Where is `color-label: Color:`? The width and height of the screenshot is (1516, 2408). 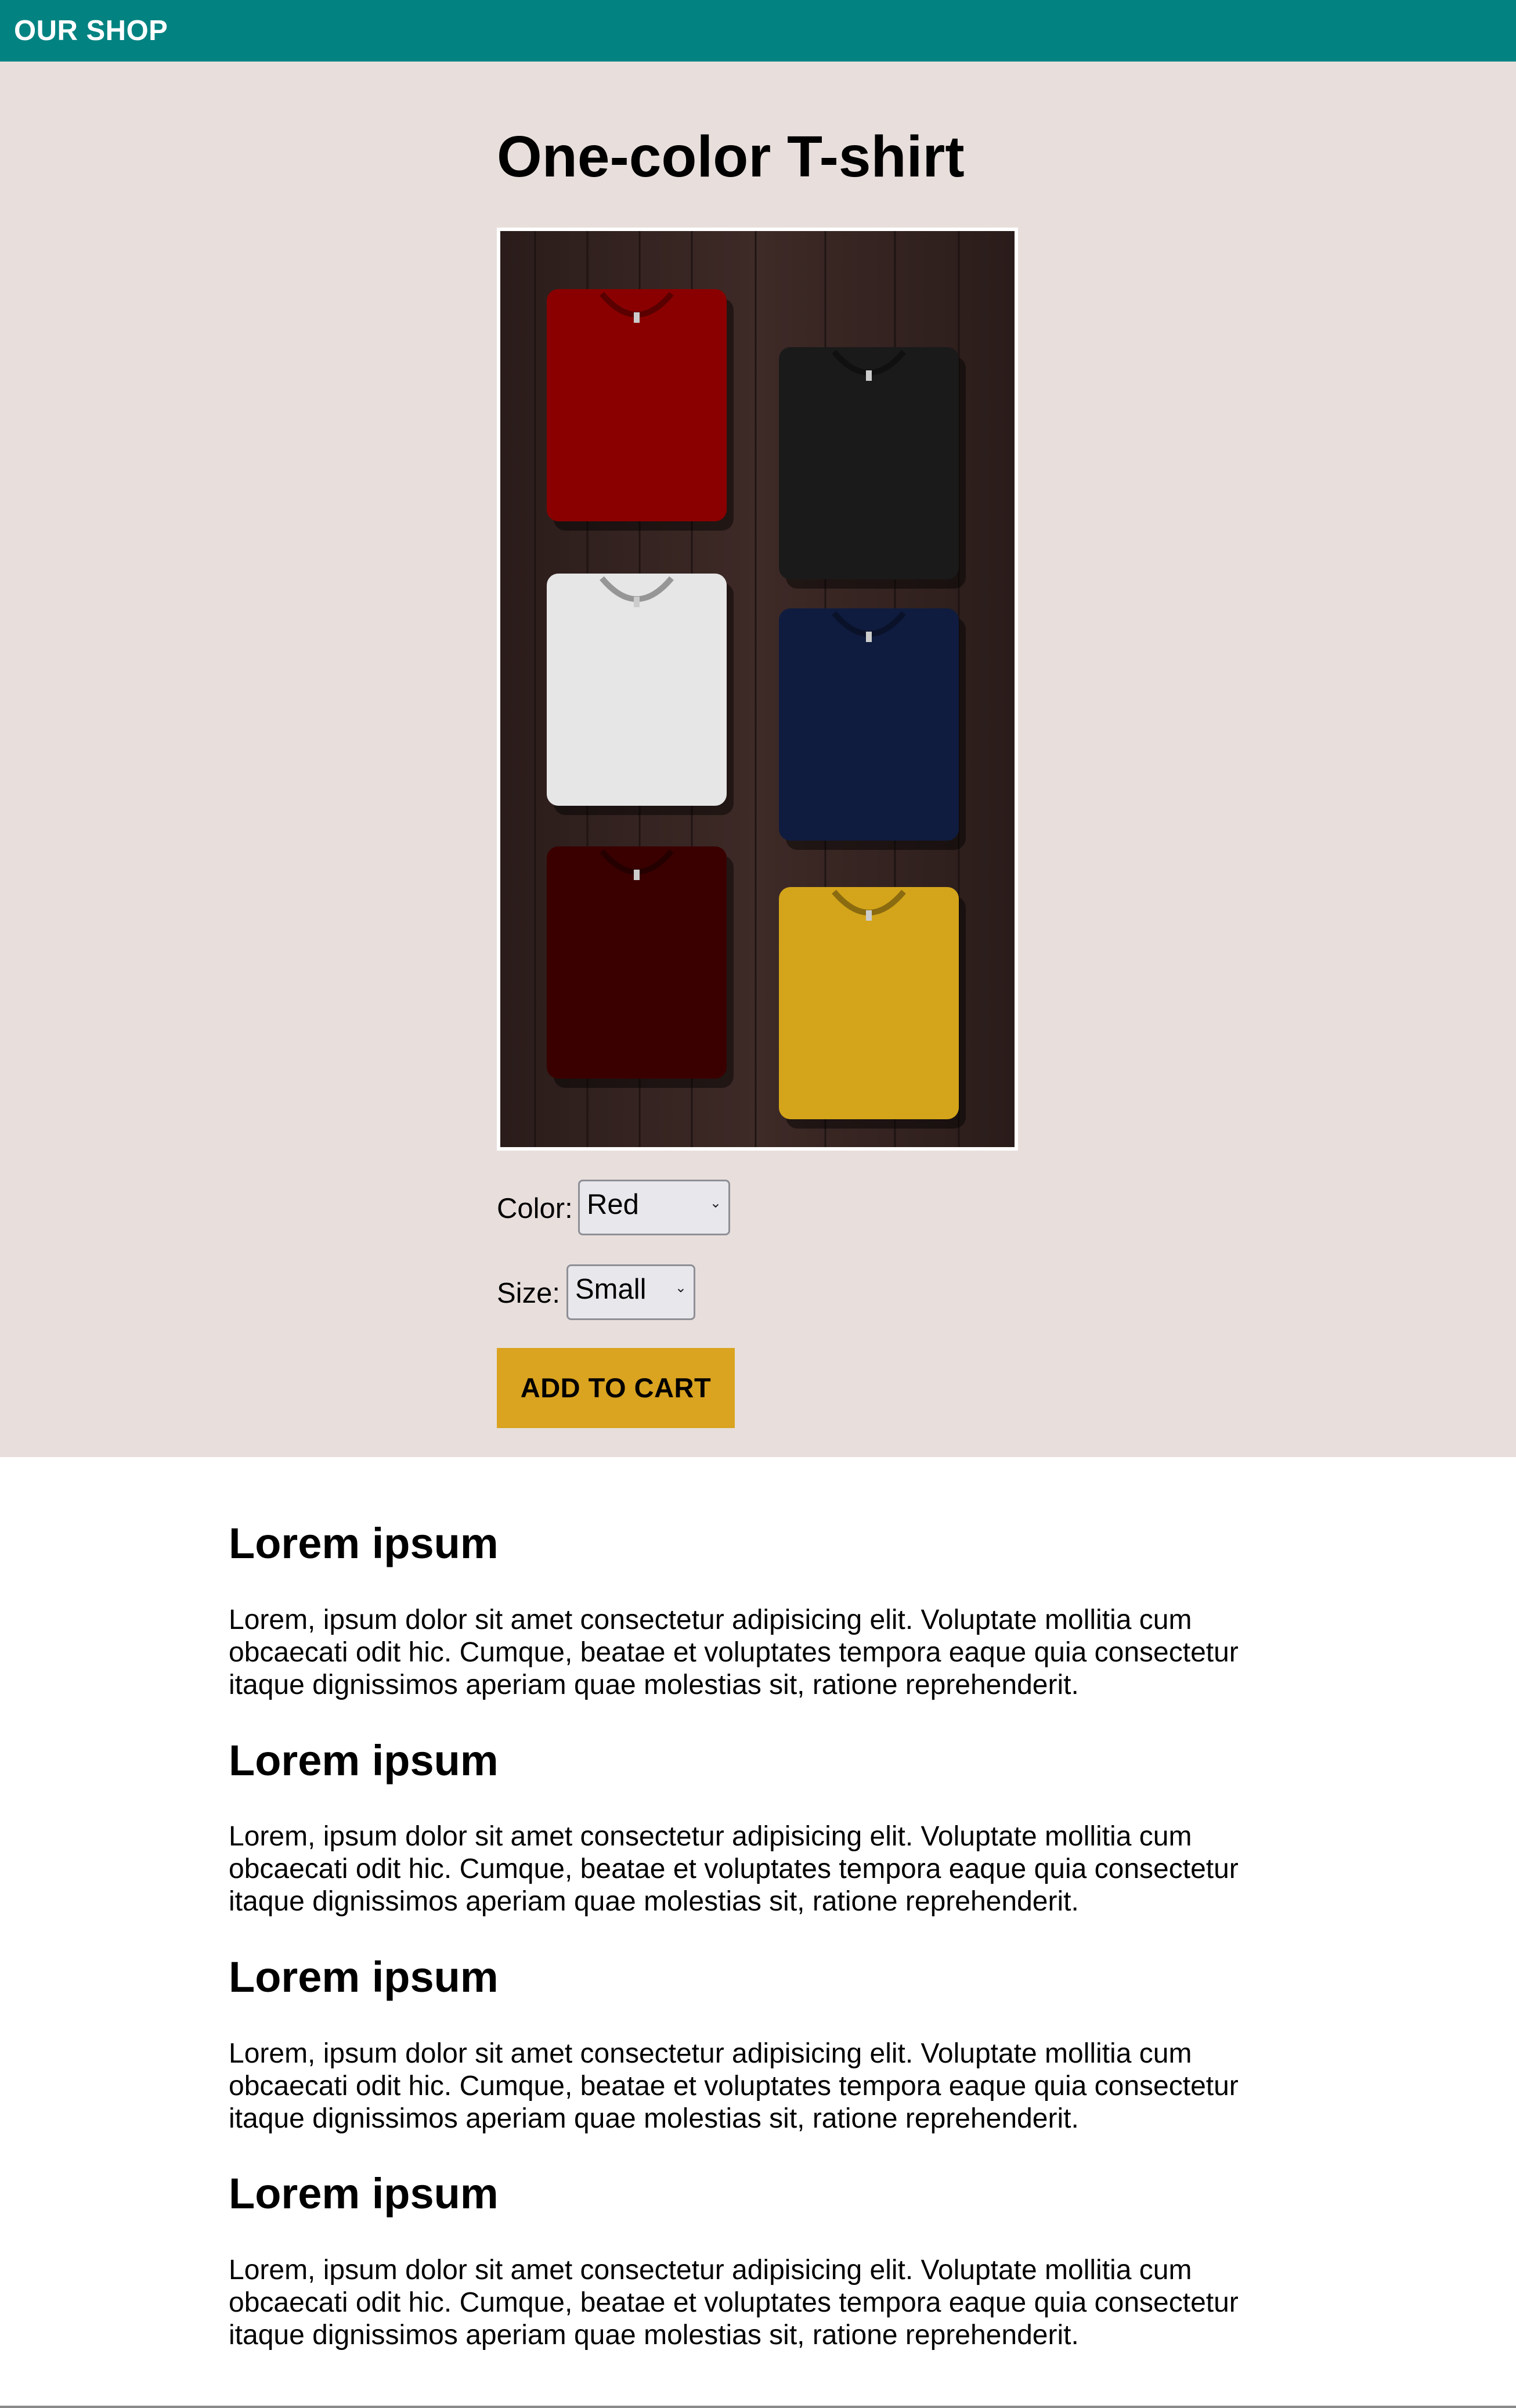
color-label: Color: is located at coordinates (535, 1209).